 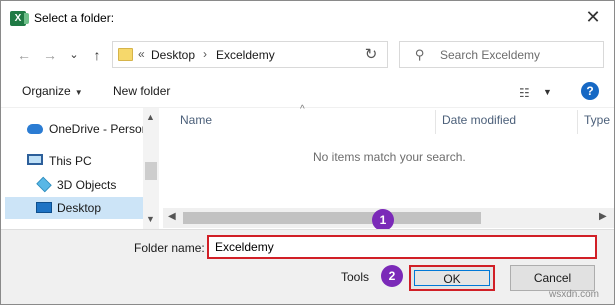 What do you see at coordinates (597, 123) in the screenshot?
I see `column-header-type: Type` at bounding box center [597, 123].